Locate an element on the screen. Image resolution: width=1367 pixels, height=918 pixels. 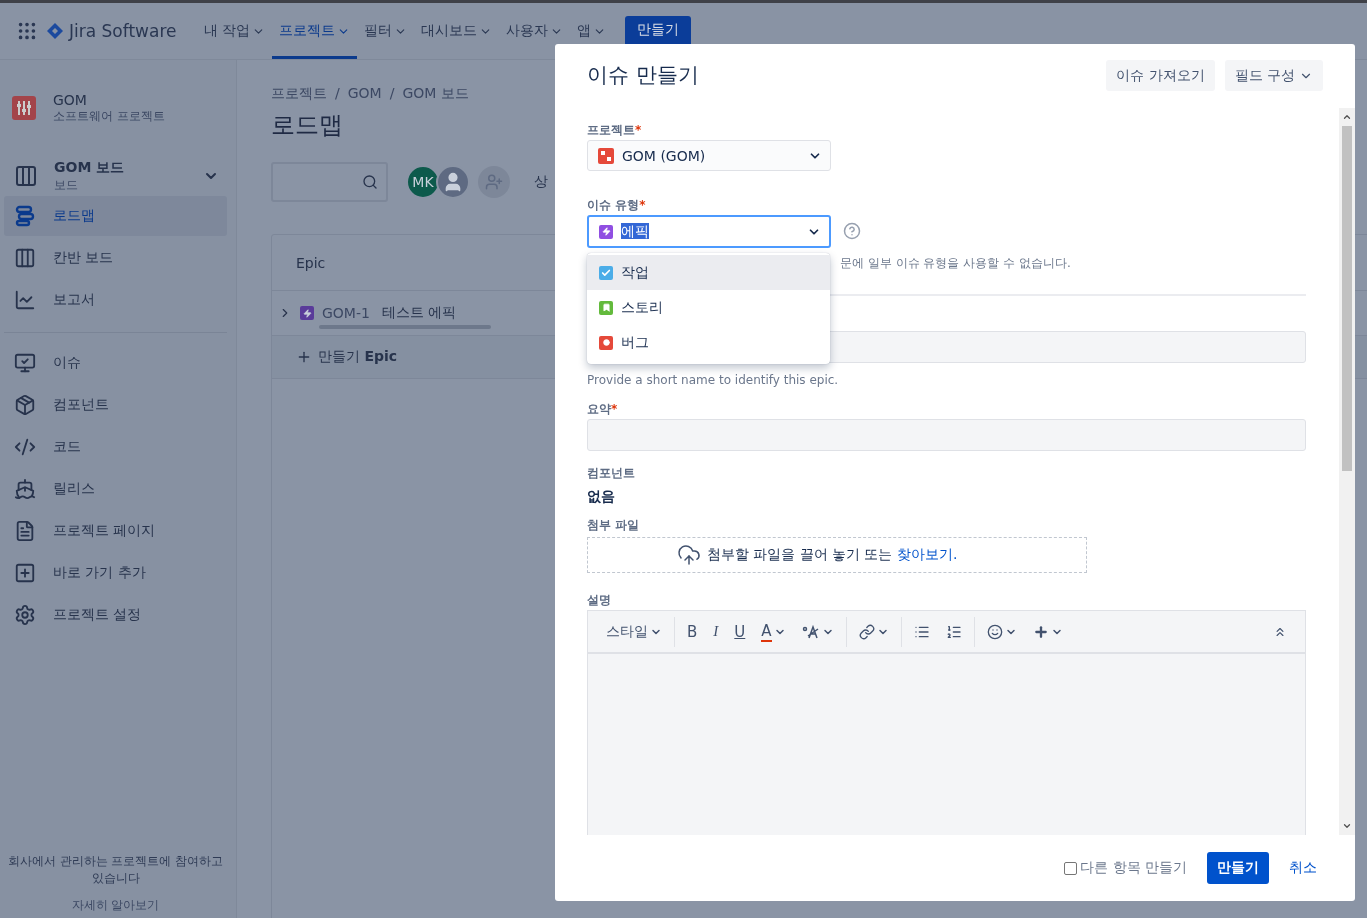
board-name: GOM 보드 is located at coordinates (90, 167).